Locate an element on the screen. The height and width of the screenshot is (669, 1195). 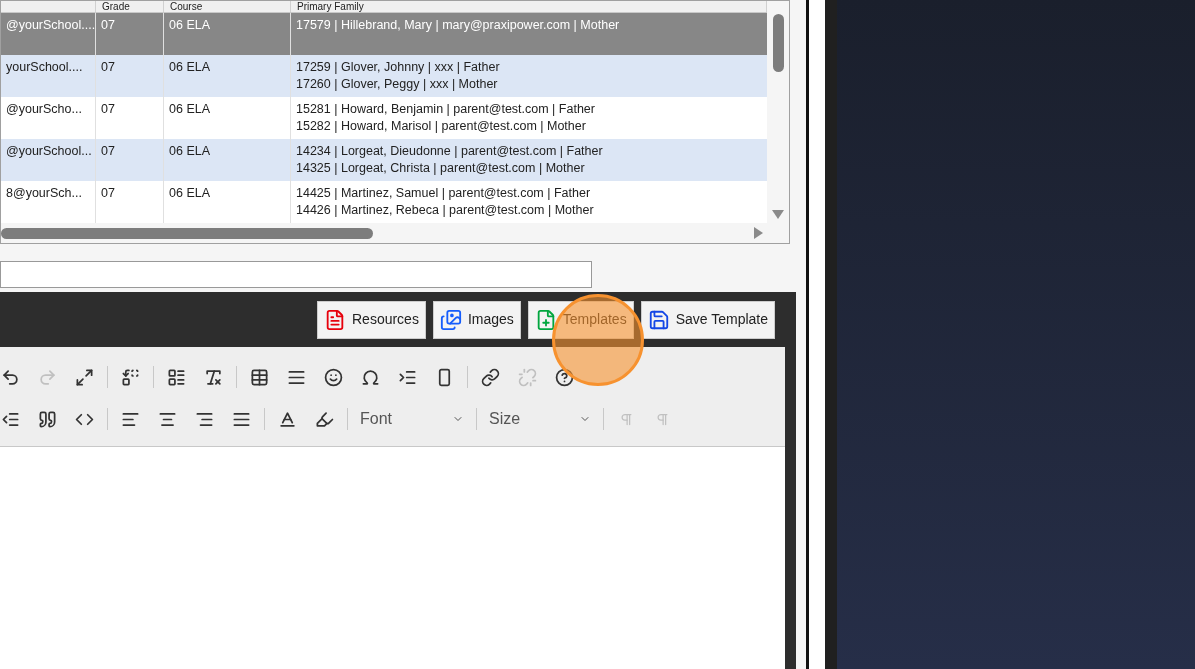
family-entry: 15282 | Howard, Marisol | parent@test.com | Mother is located at coordinates (441, 126).